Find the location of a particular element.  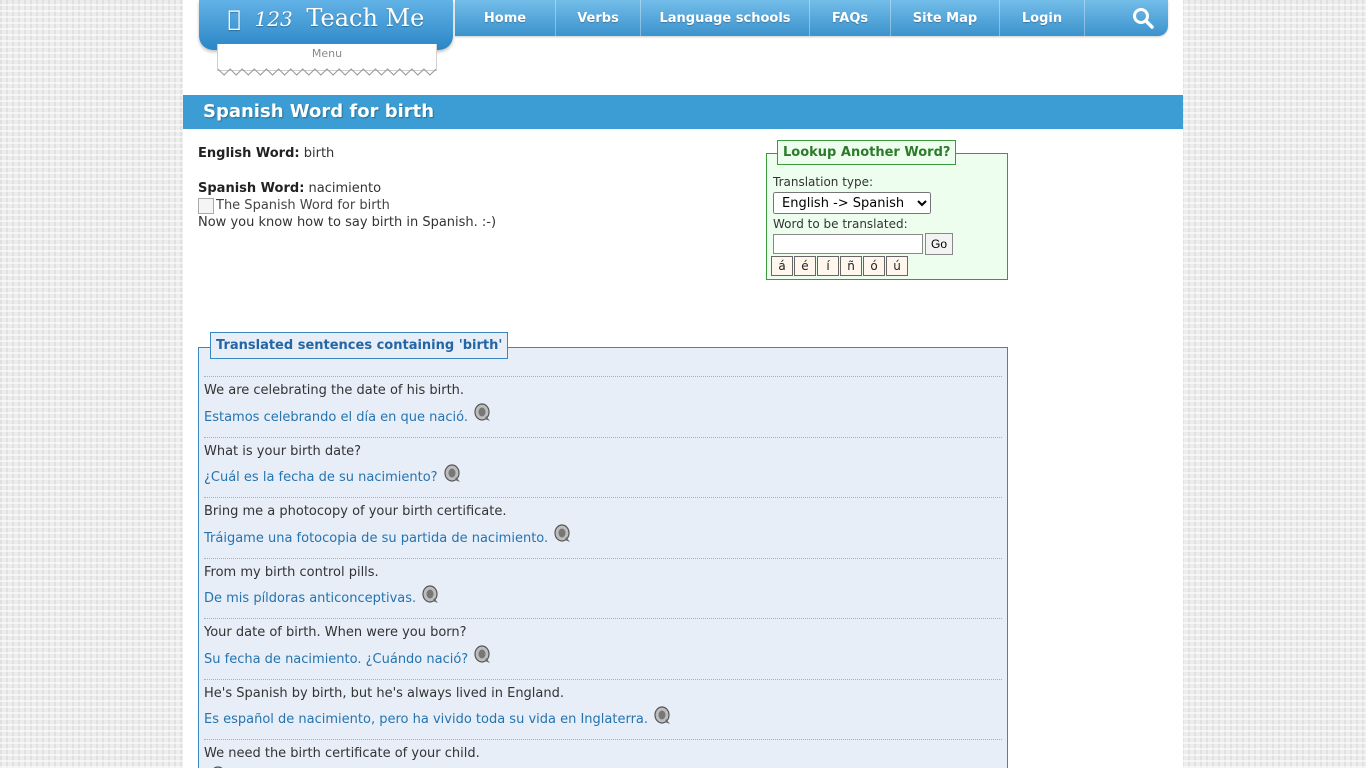

search-button is located at coordinates (1126, 18).